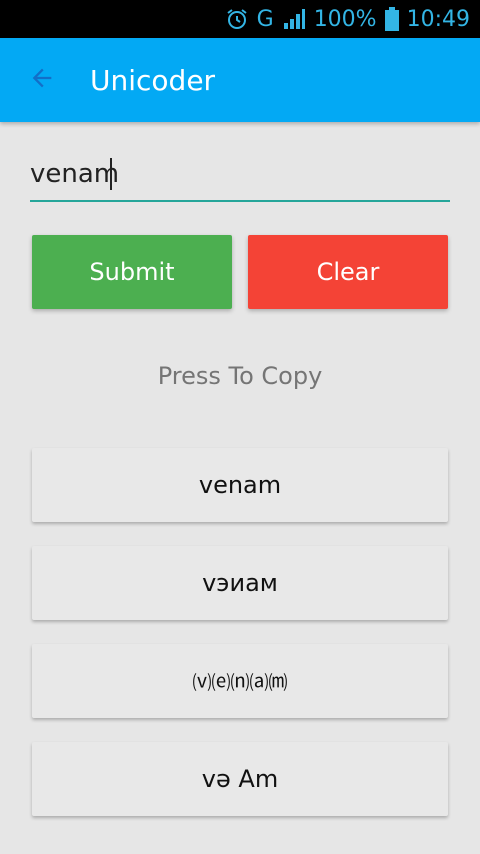  I want to click on alarm-icon, so click(237, 19).